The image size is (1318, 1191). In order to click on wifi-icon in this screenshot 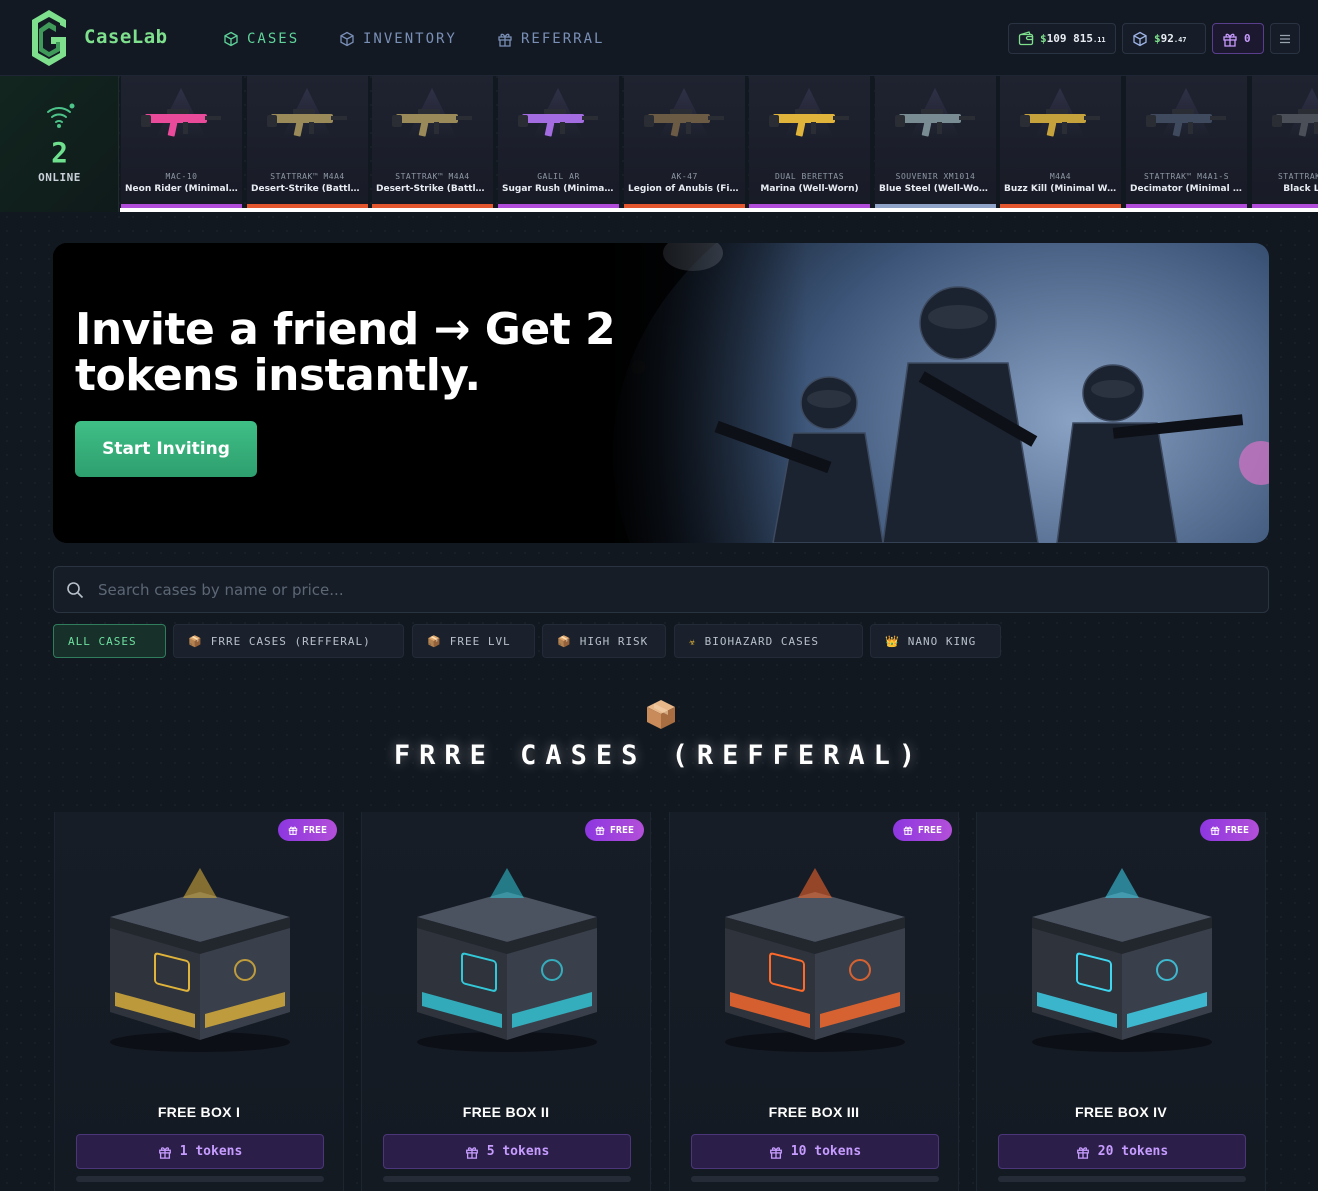, I will do `click(61, 115)`.